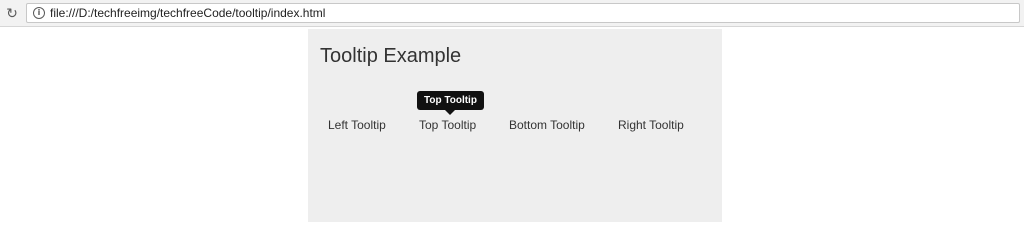 Image resolution: width=1024 pixels, height=240 pixels. I want to click on info-icon: i, so click(39, 13).